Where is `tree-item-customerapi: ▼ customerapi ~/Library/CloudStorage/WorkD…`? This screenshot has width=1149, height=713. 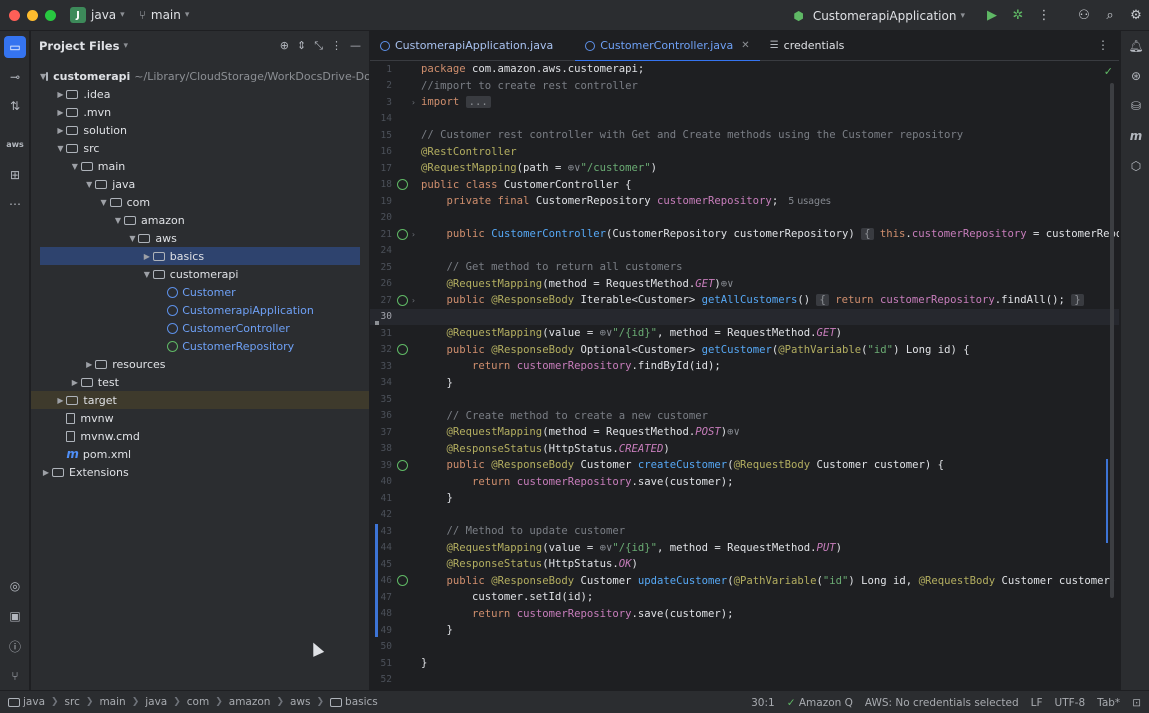
tree-item-customerapi: ▼ customerapi ~/Library/CloudStorage/WorkD… is located at coordinates (200, 76).